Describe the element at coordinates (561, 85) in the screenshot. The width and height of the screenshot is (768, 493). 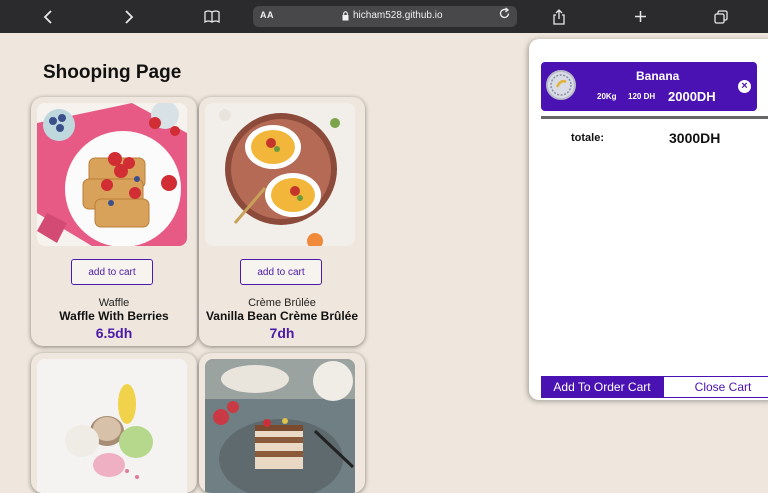
I see `cart-item-thumbnail` at that location.